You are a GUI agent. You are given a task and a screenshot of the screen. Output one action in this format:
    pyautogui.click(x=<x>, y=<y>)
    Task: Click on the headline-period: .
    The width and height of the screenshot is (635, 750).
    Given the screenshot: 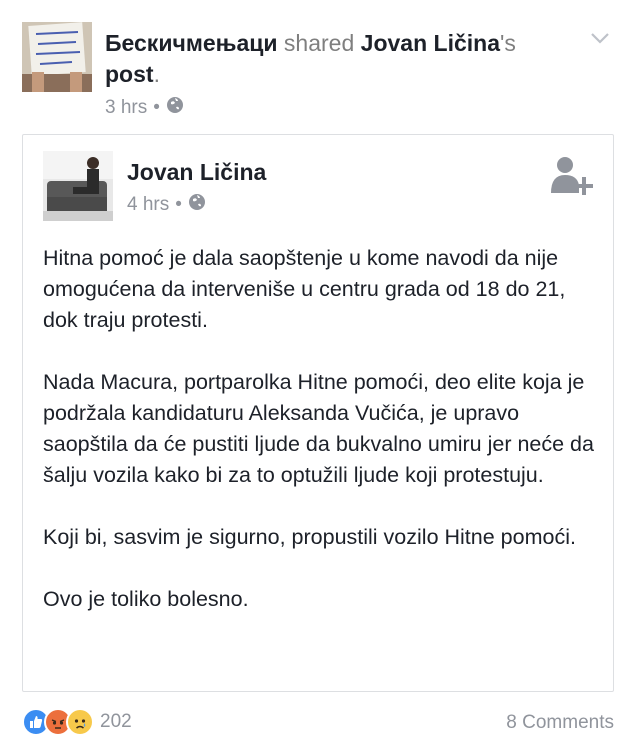 What is the action you would take?
    pyautogui.click(x=156, y=74)
    